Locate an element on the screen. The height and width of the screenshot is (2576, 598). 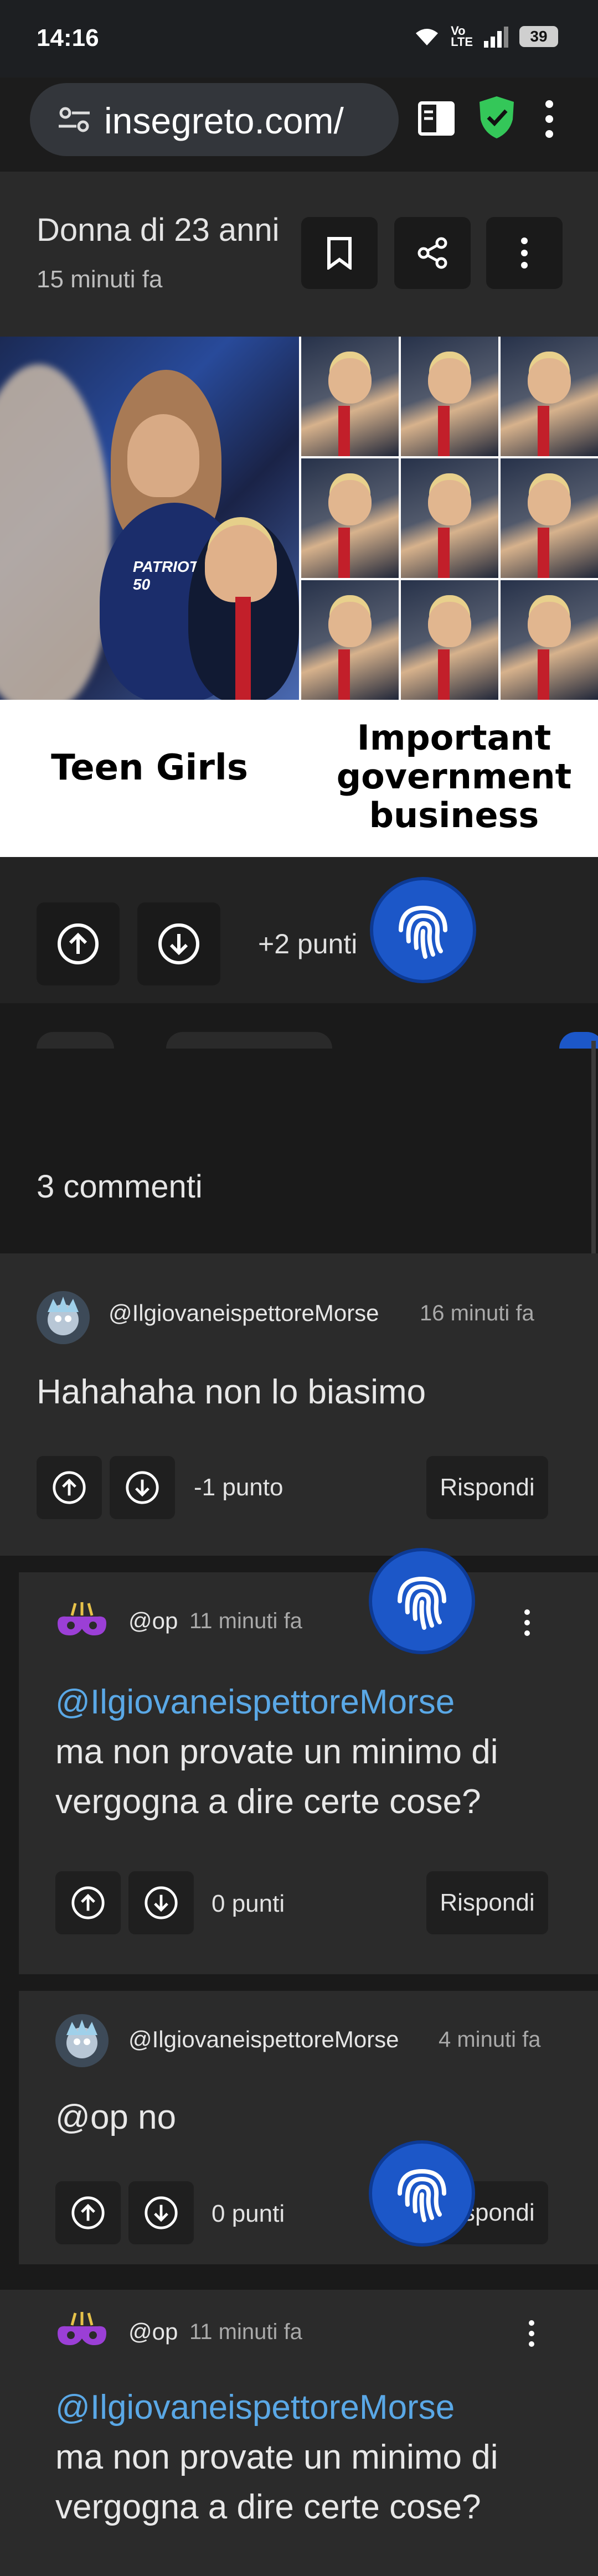
post-title: Donna di 23 anni is located at coordinates (158, 230).